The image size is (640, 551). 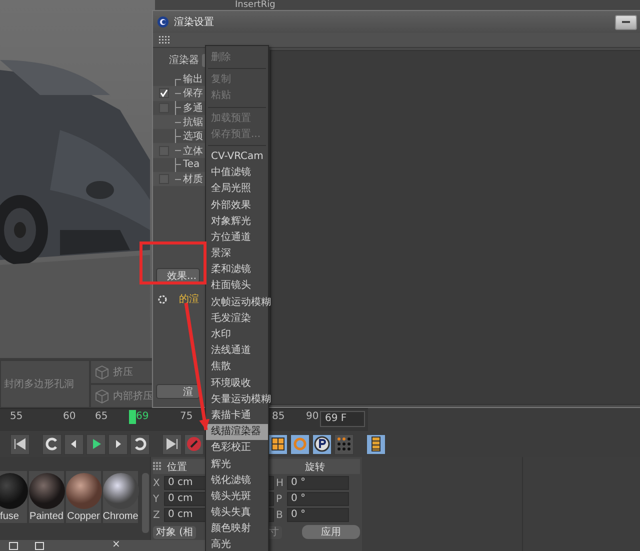 I want to click on tick-label: 90, so click(x=312, y=416).